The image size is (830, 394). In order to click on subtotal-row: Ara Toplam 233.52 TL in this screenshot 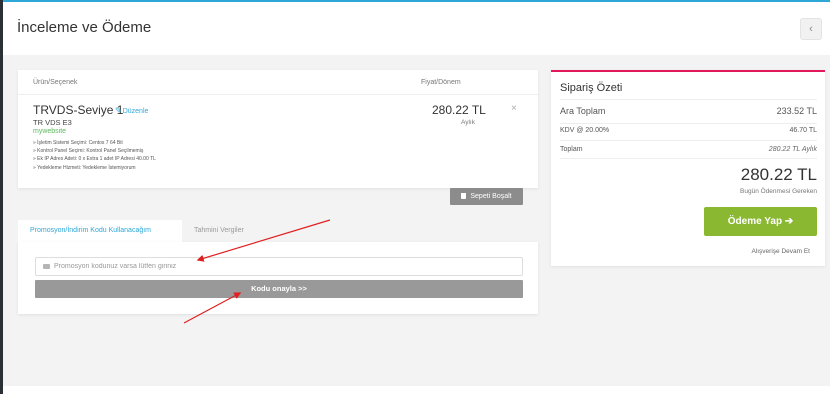, I will do `click(688, 111)`.